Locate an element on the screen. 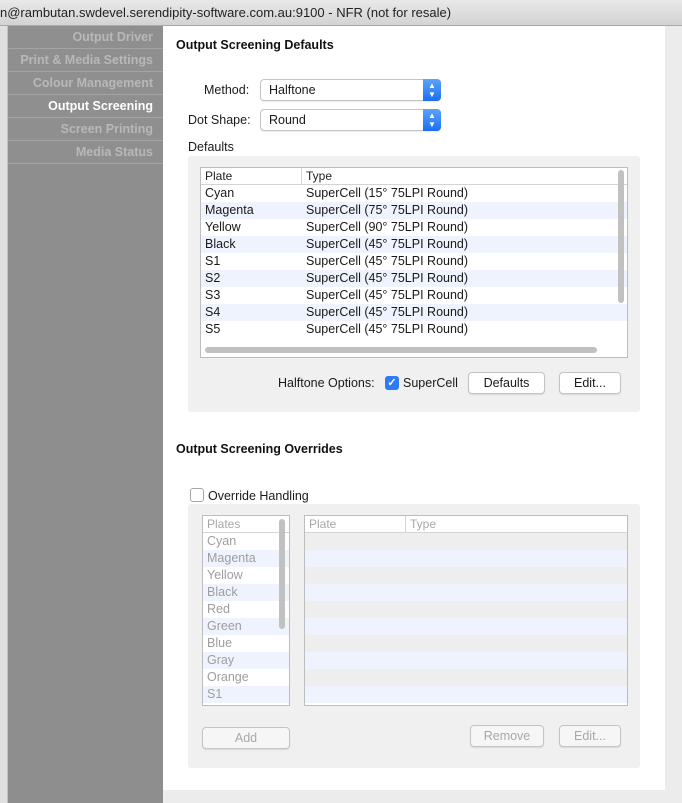 The width and height of the screenshot is (682, 803). plate-cell: S3 is located at coordinates (213, 295).